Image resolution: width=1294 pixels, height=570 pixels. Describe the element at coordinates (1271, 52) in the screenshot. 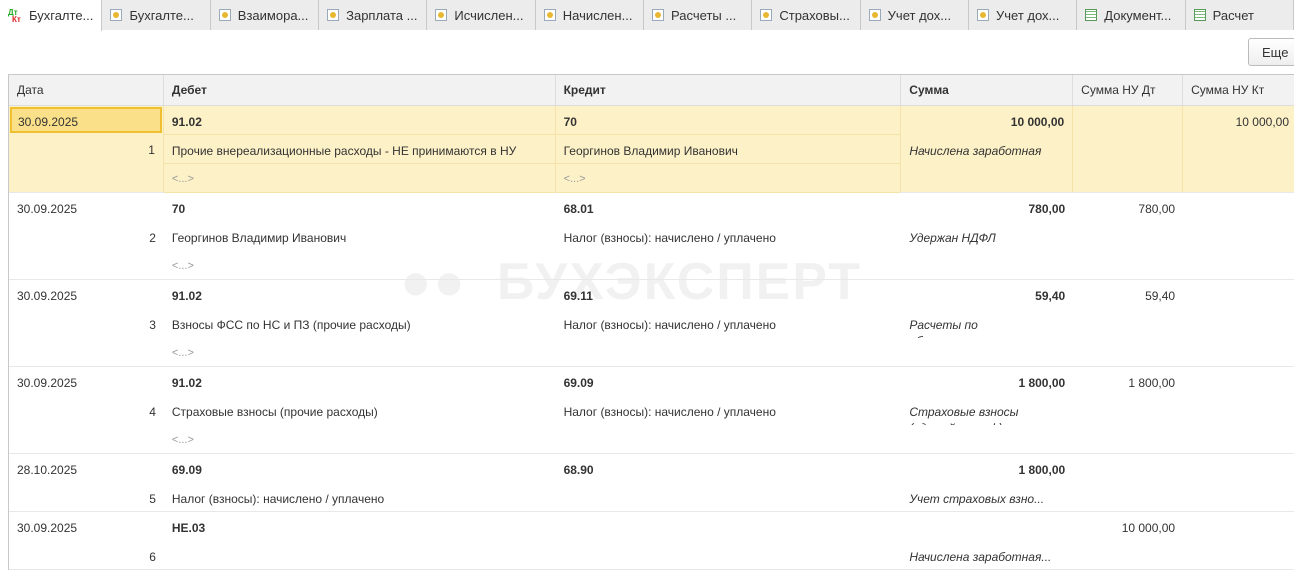

I see `more-button: Еще` at that location.